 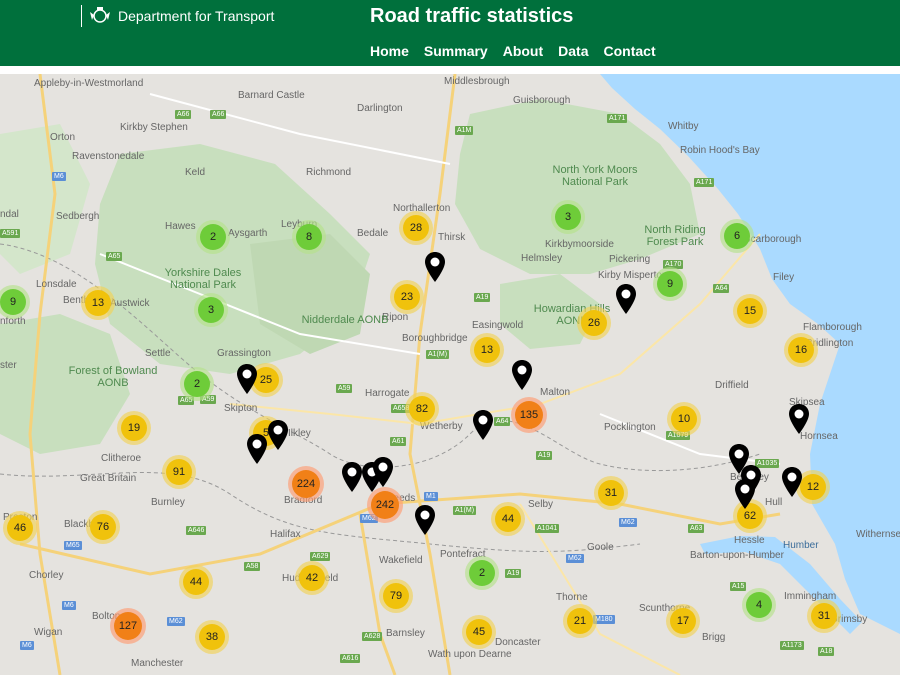 What do you see at coordinates (385, 505) in the screenshot?
I see `cluster-orange: 242` at bounding box center [385, 505].